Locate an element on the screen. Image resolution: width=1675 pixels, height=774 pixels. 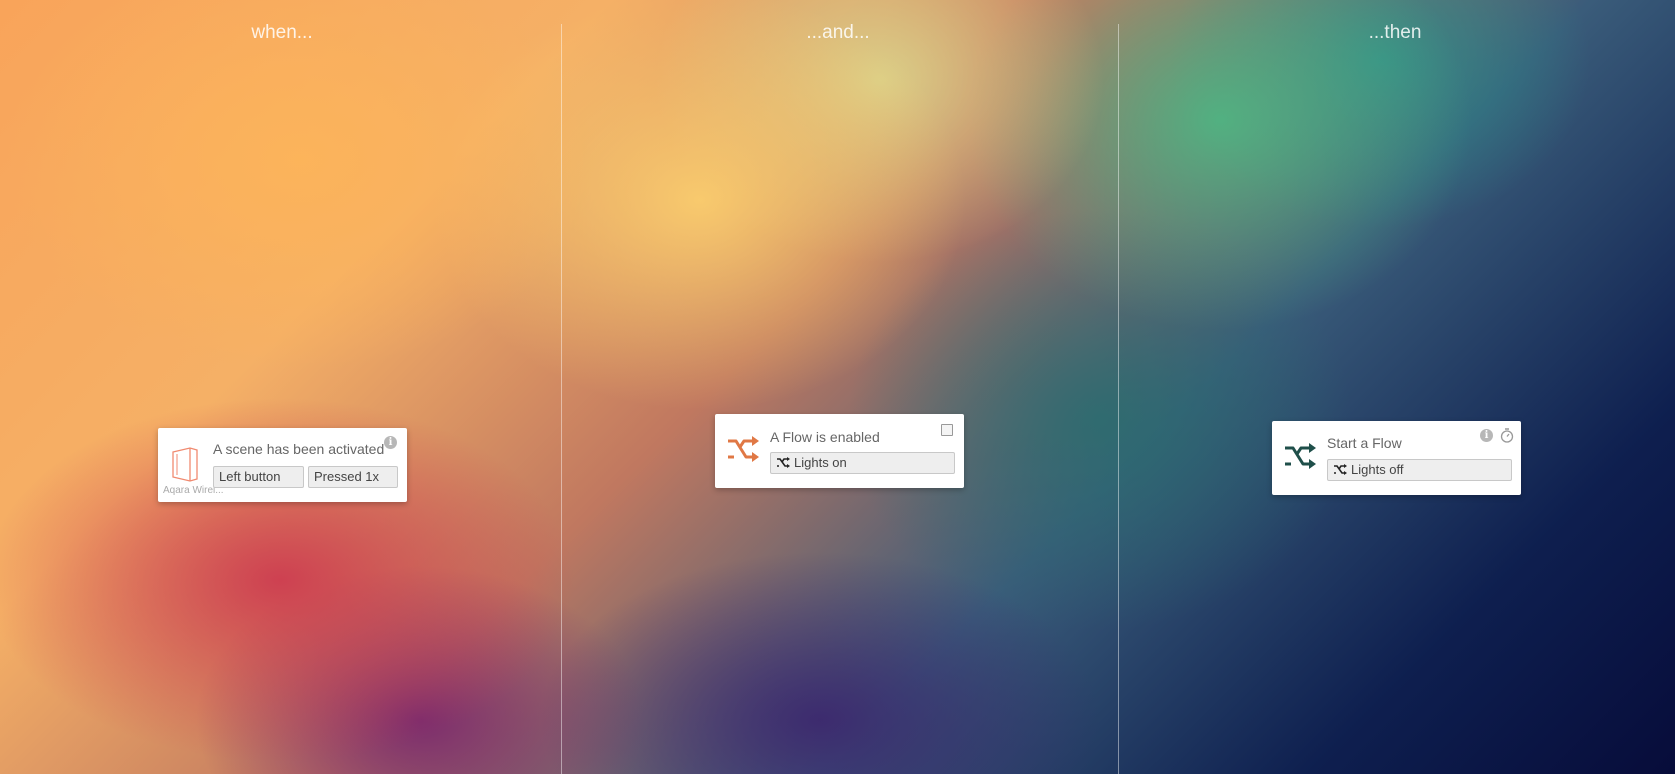
invert-checkbox is located at coordinates (947, 430).